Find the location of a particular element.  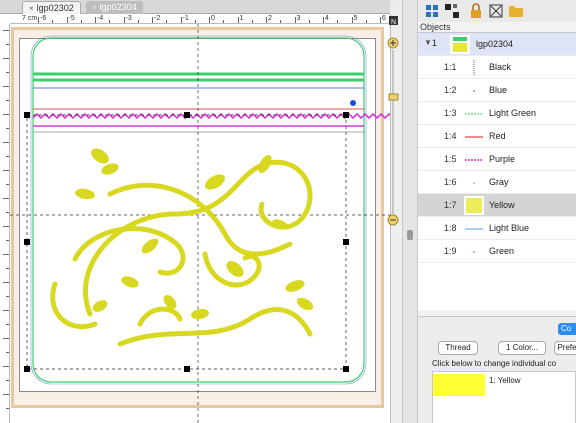

object-row: 1:4 Red is located at coordinates (497, 136).